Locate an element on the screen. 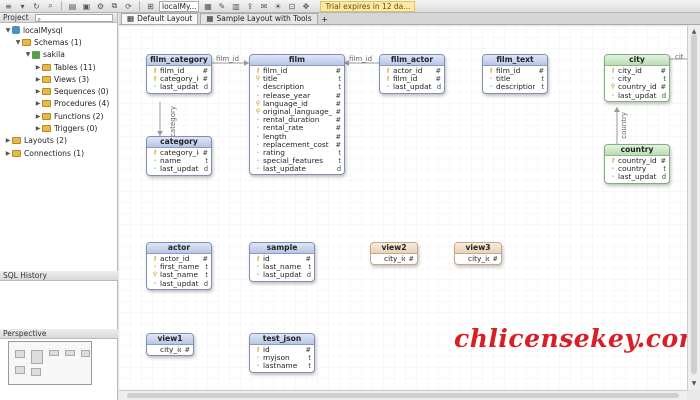 Image resolution: width=700 pixels, height=400 pixels. entity-title: actor is located at coordinates (179, 248).